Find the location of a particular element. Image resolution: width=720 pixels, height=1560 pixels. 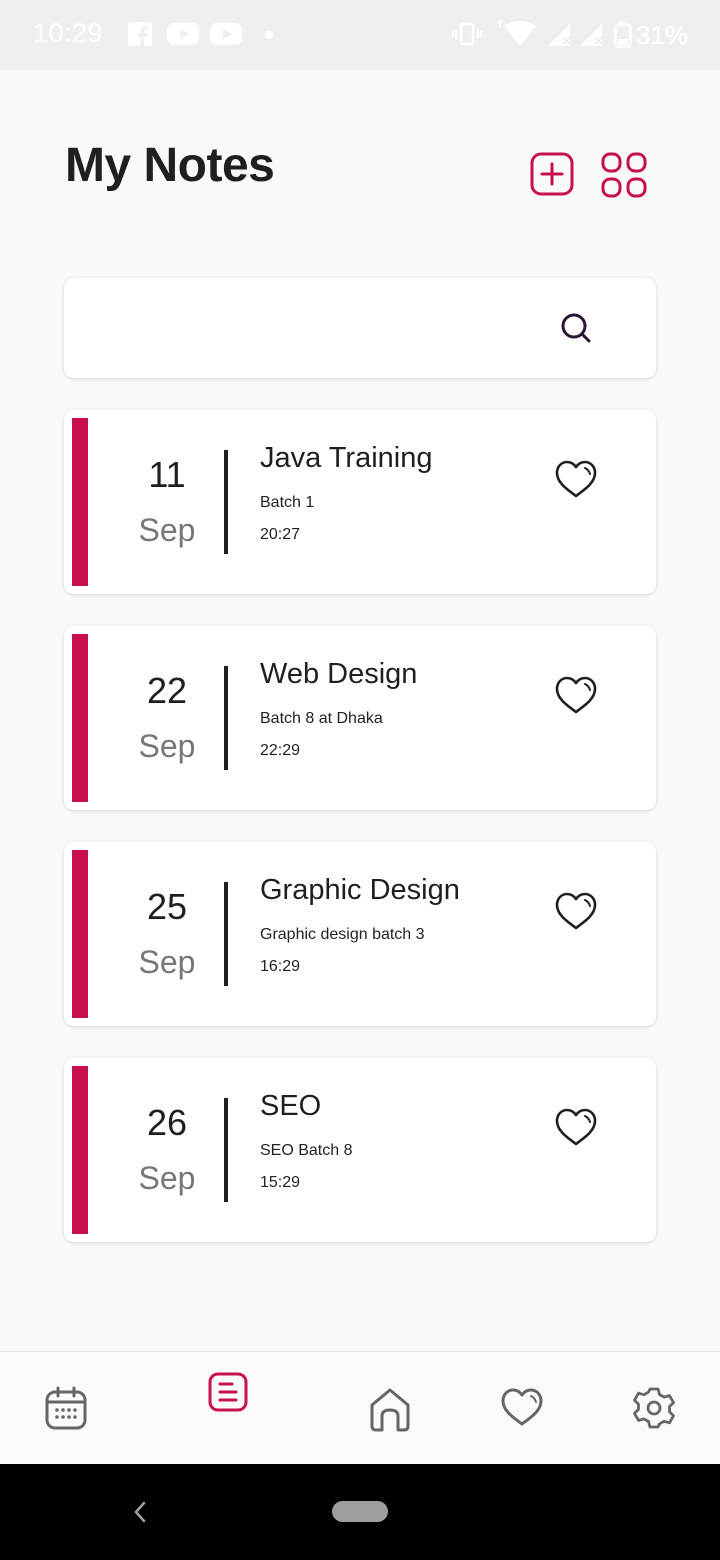

settings-icon is located at coordinates (654, 1408).